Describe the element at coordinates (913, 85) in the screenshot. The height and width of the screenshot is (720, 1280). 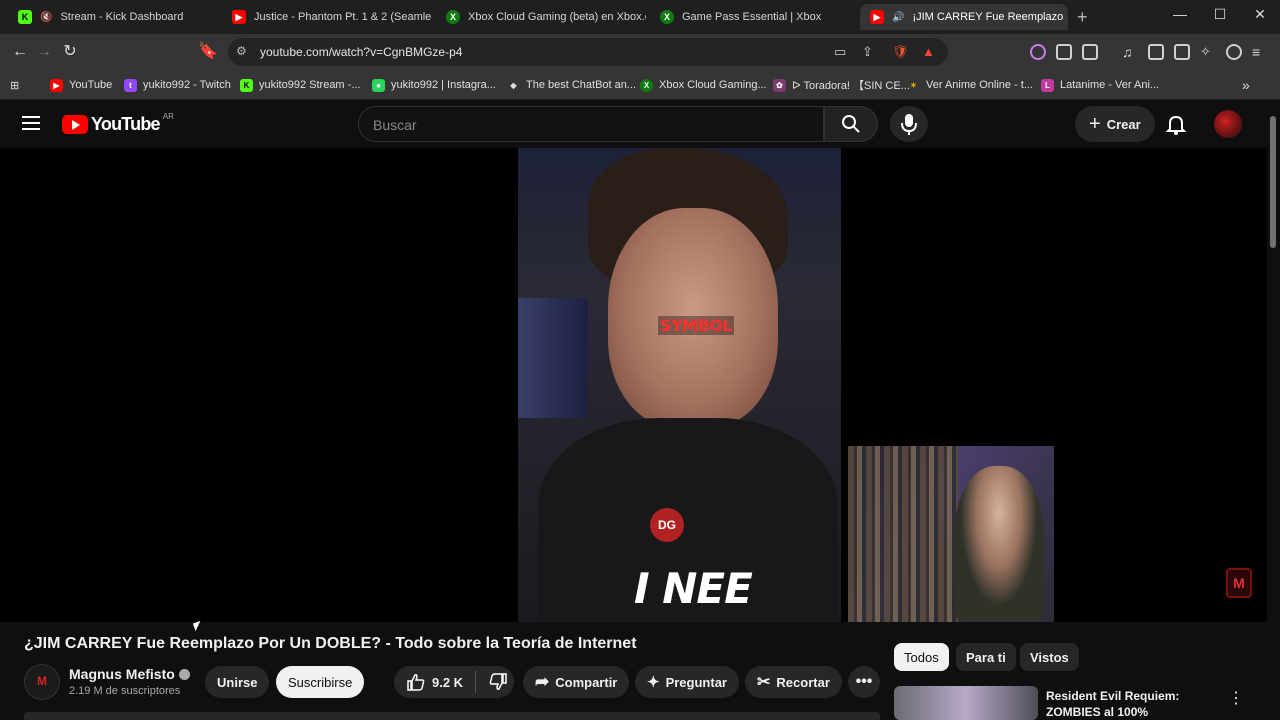
I see `star-icon: ✶` at that location.